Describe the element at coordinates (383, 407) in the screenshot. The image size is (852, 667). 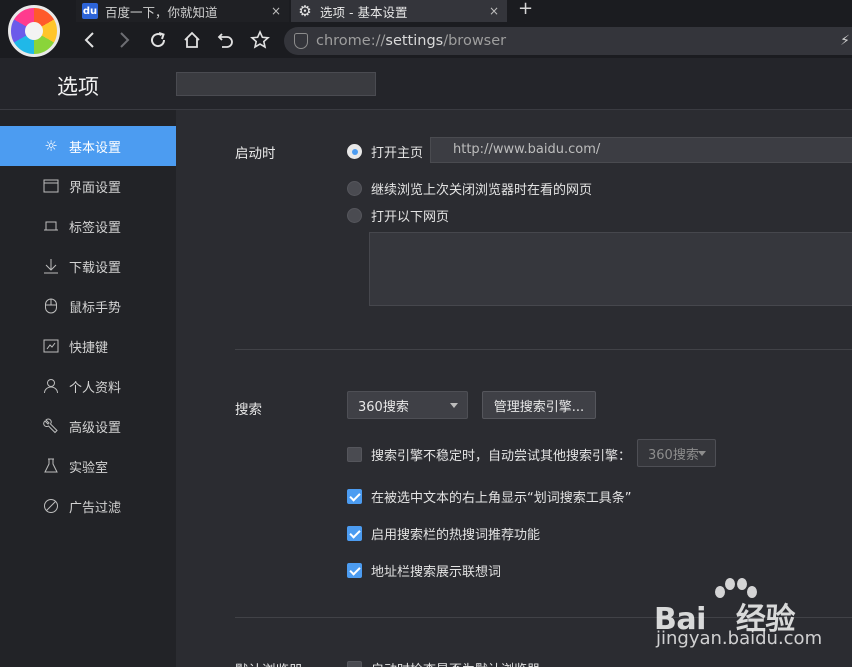
I see `search-engine-value: 360搜索` at that location.